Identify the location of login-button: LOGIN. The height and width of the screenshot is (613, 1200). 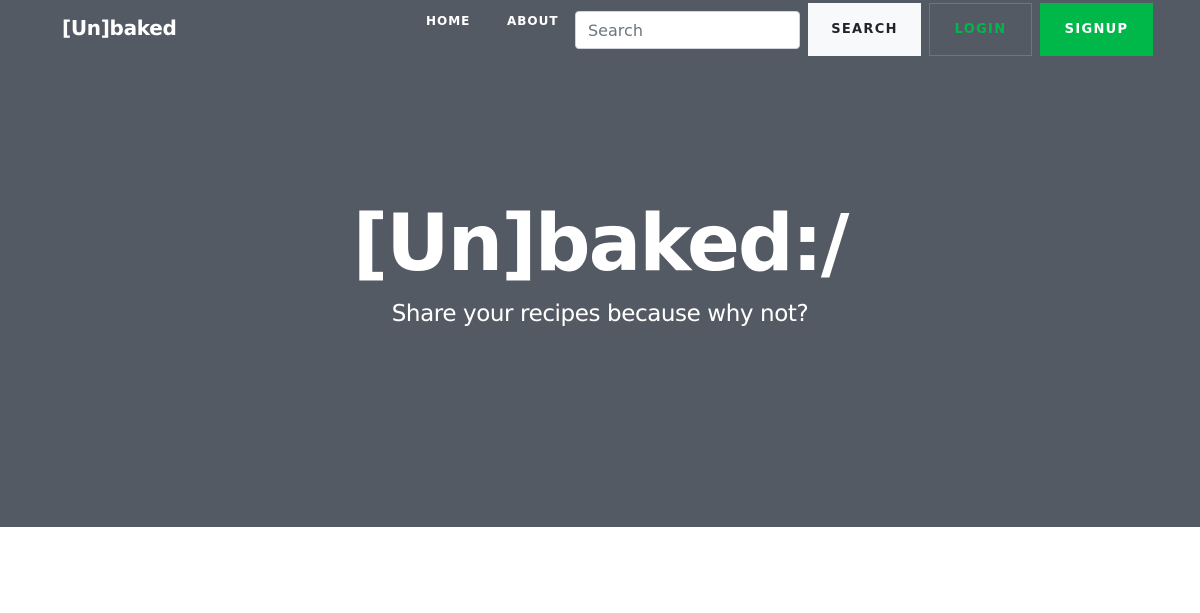
(980, 29).